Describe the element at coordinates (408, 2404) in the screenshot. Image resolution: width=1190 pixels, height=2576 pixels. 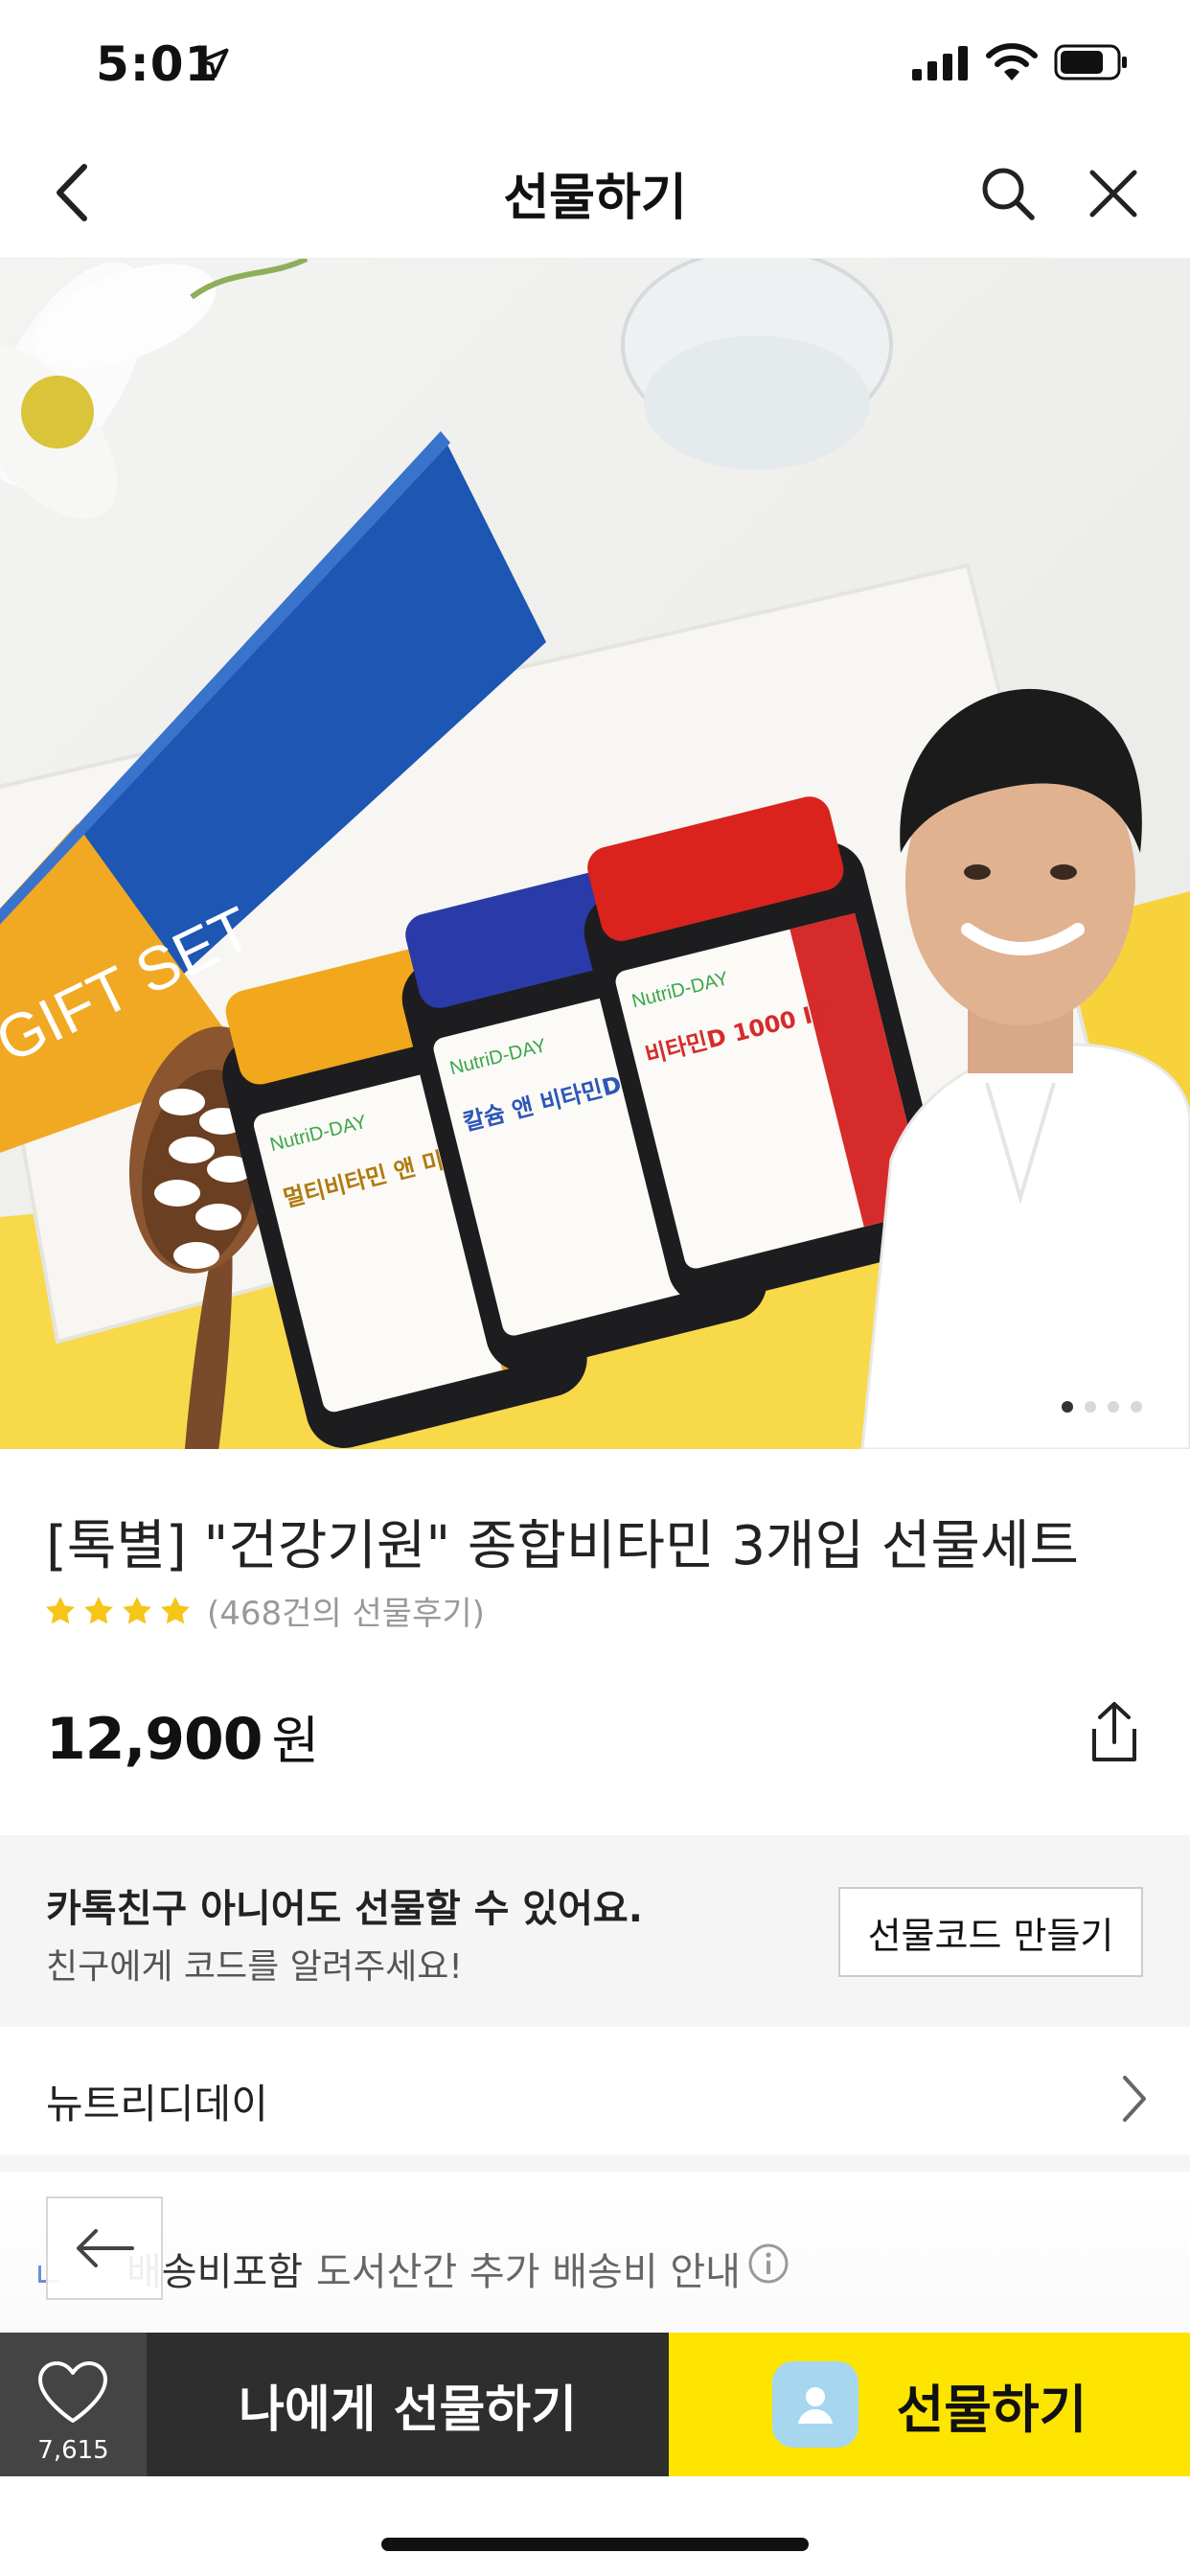
I see `gift-to-myself-button: 나에게 선물하기` at that location.